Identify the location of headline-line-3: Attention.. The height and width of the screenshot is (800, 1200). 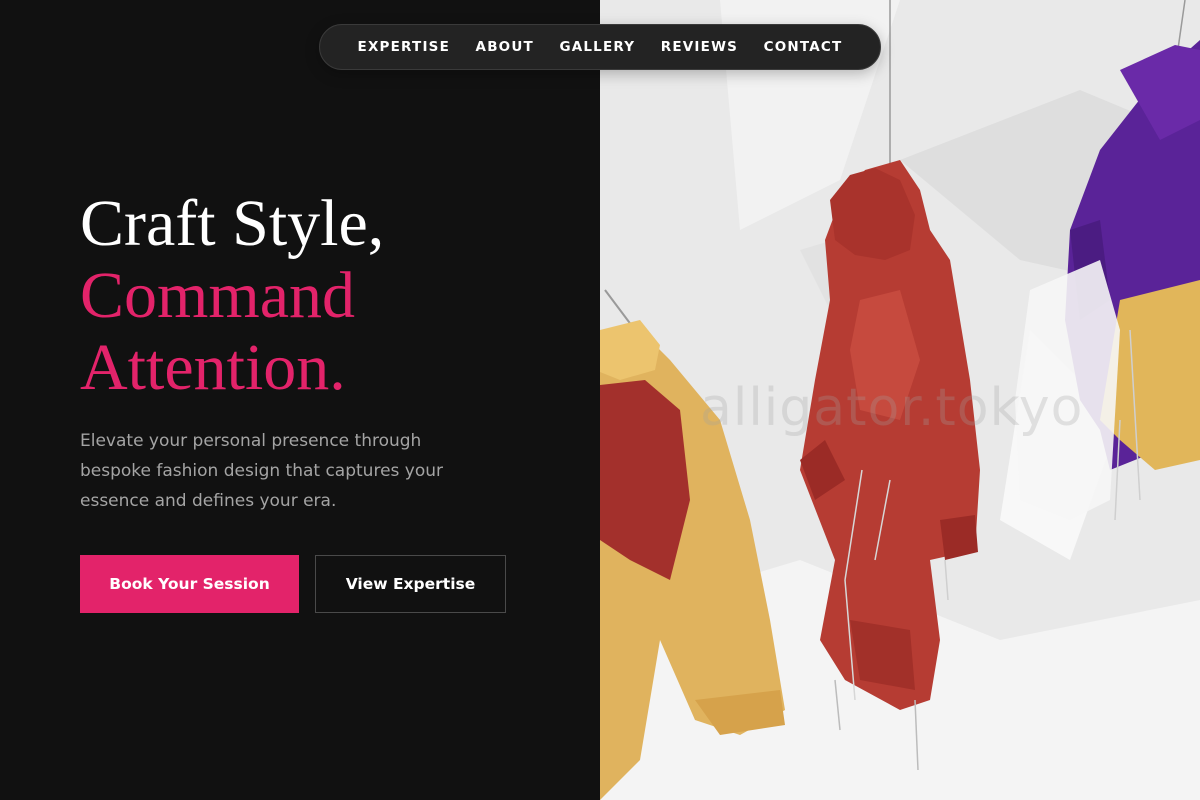
(213, 367).